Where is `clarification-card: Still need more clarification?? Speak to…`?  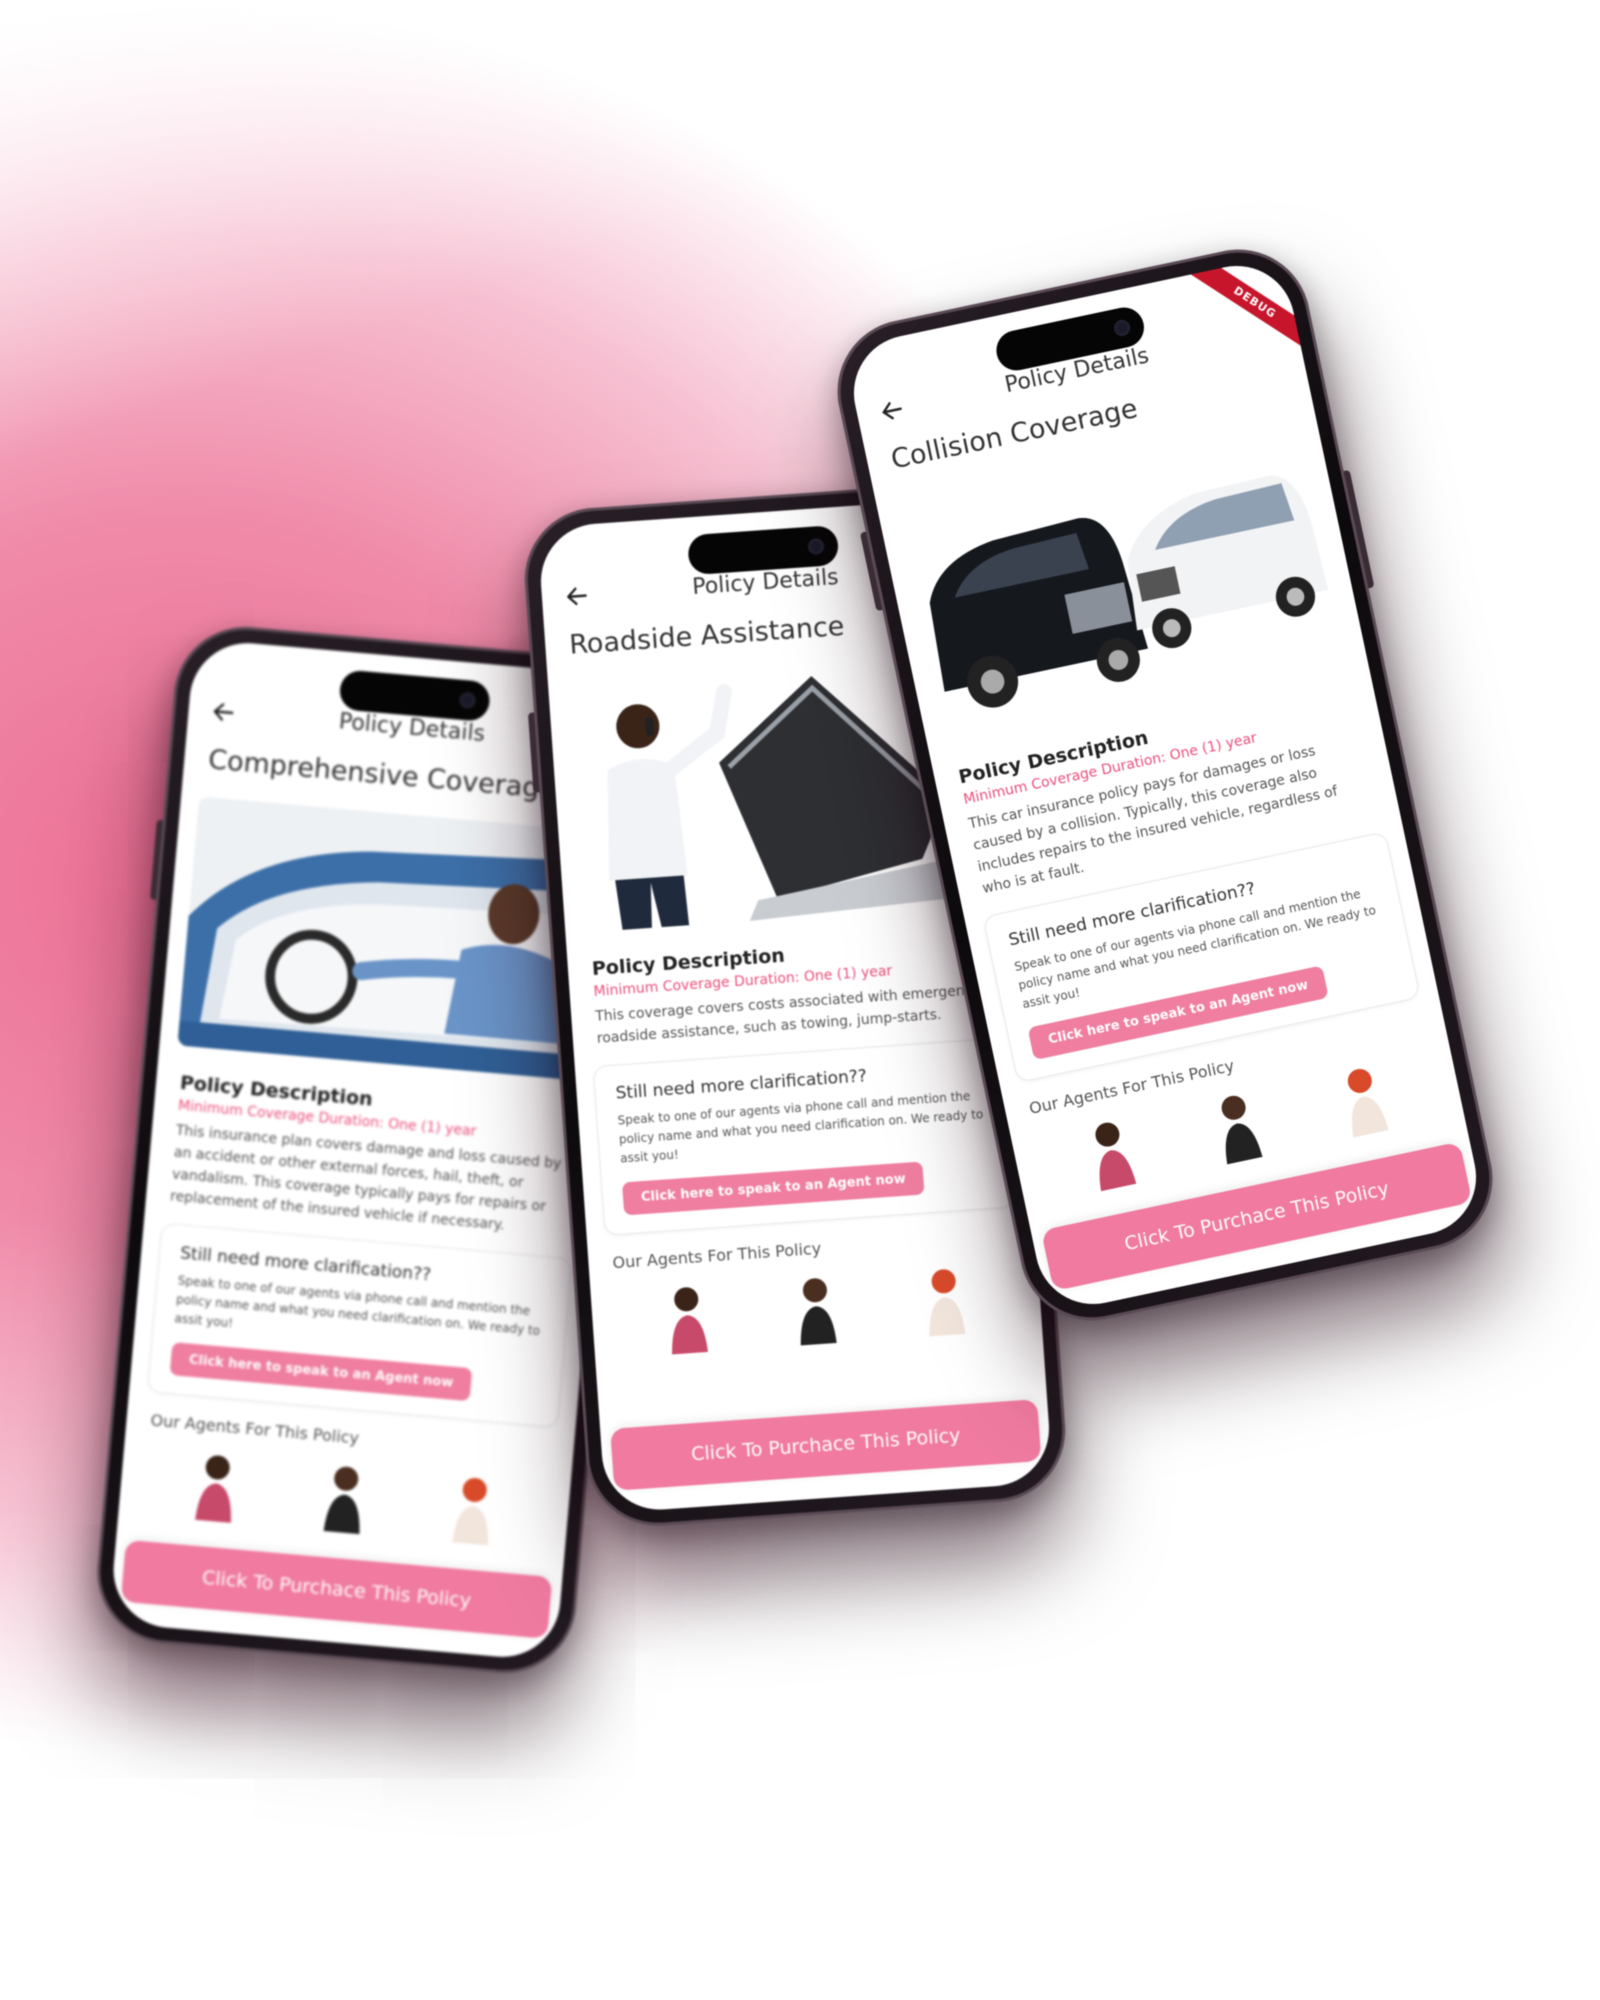 clarification-card: Still need more clarification?? Speak to… is located at coordinates (804, 1136).